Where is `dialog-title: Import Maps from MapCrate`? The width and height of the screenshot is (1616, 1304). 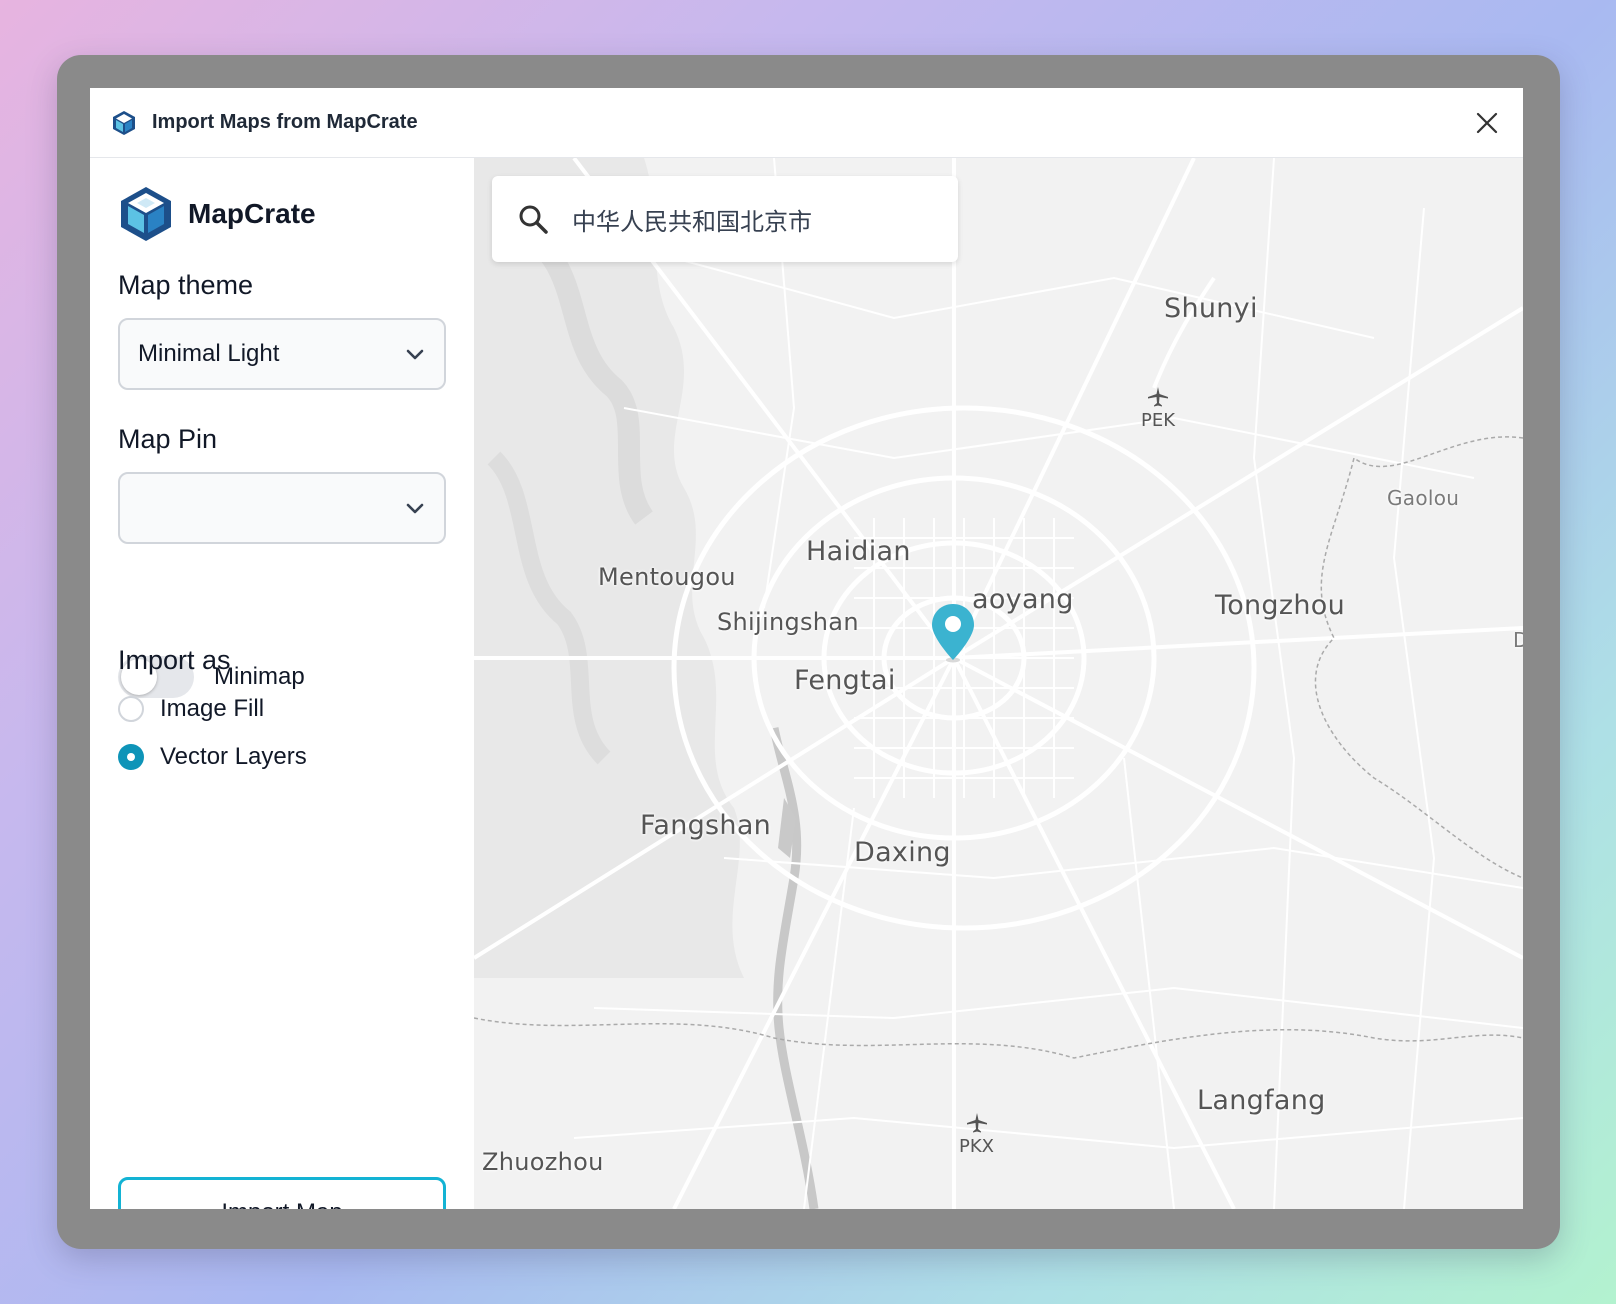 dialog-title: Import Maps from MapCrate is located at coordinates (285, 122).